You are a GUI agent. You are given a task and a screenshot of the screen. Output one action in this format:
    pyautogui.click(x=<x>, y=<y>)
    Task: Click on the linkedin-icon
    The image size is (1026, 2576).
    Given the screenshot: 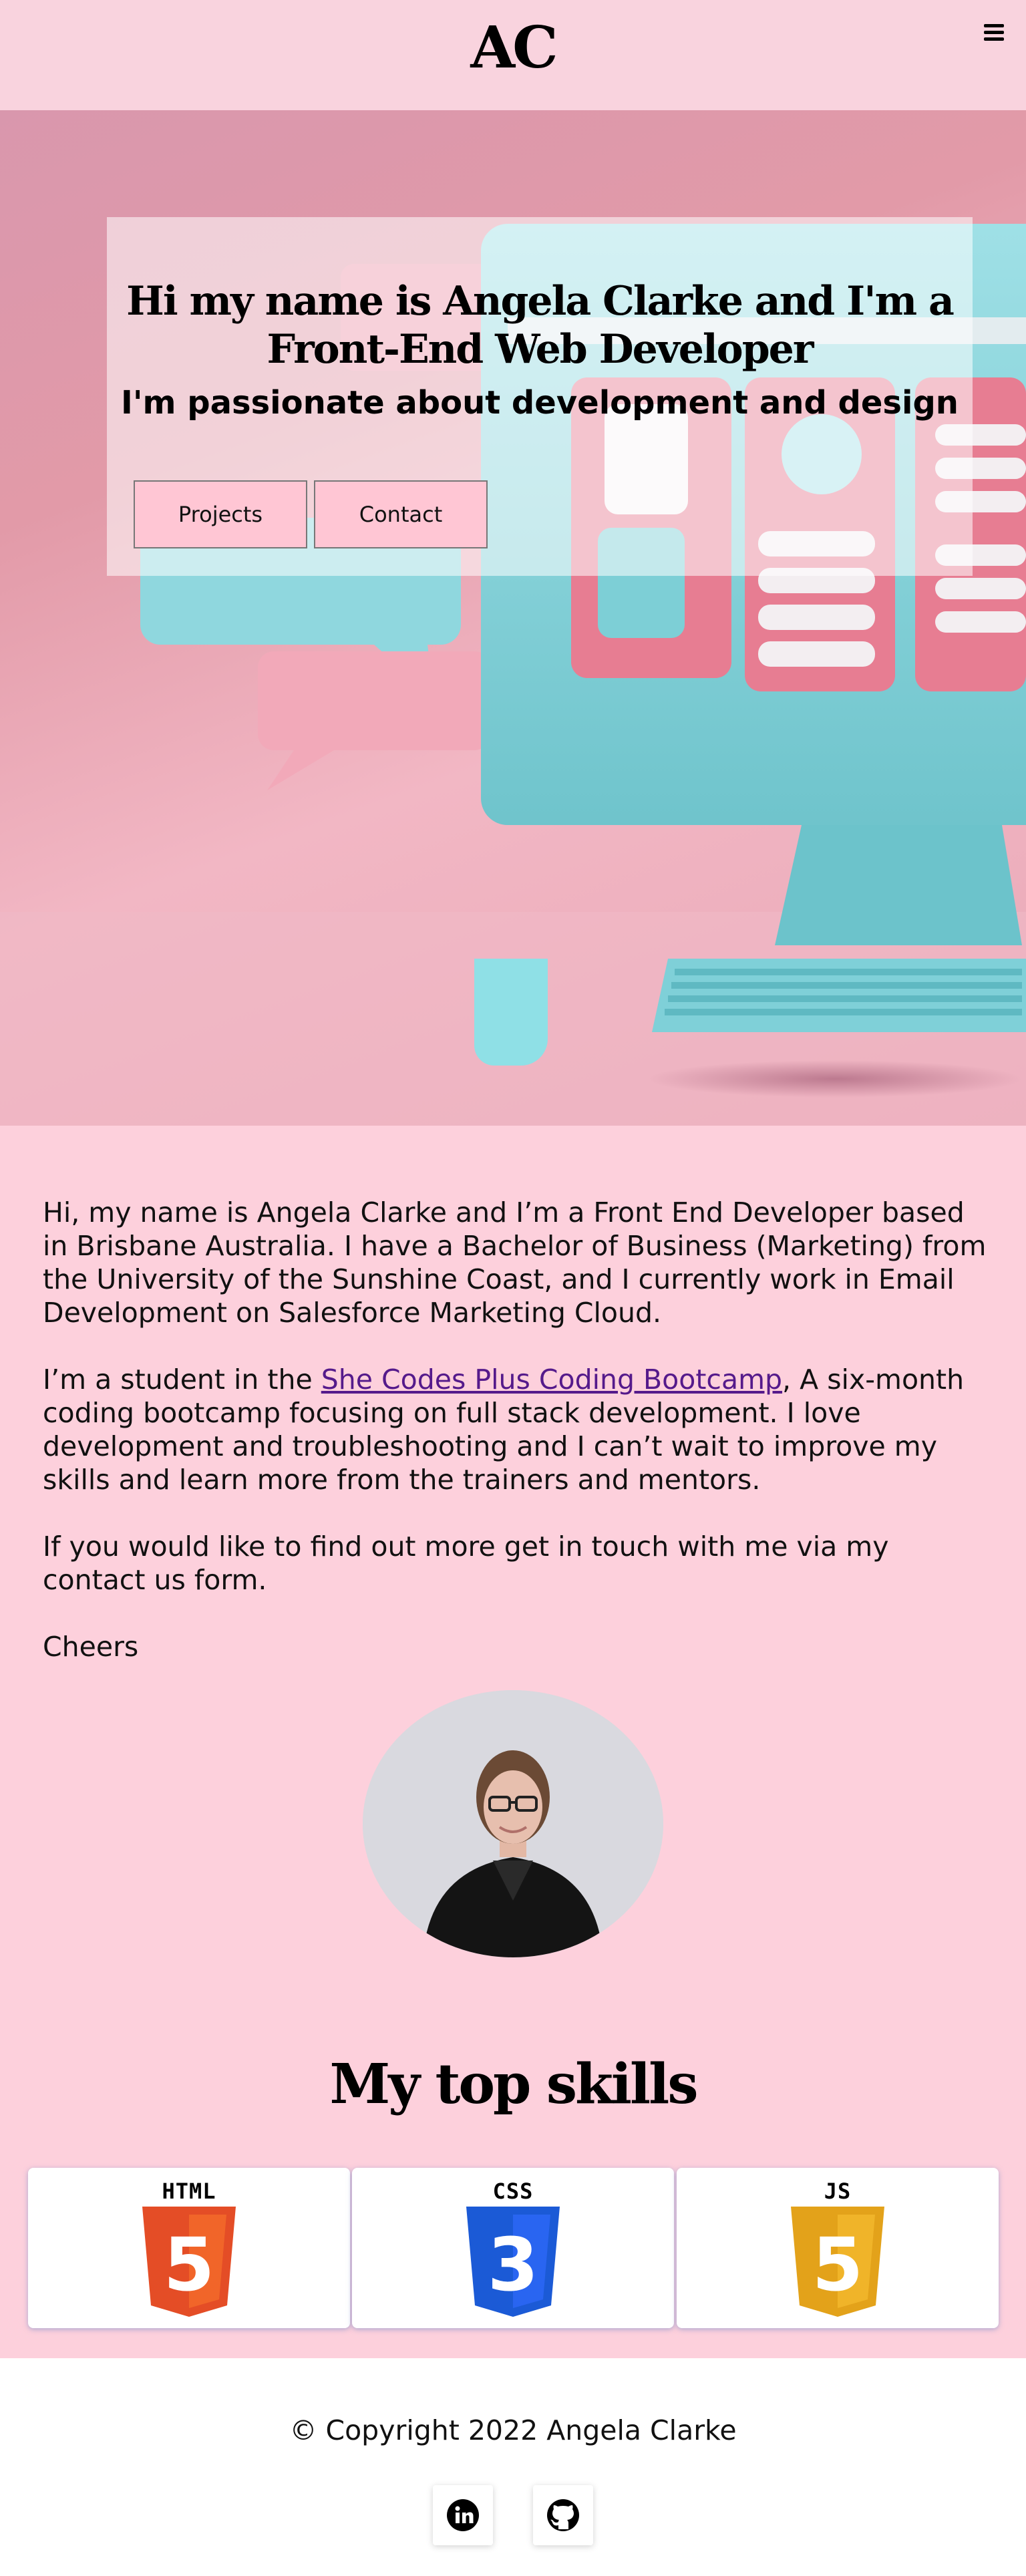 What is the action you would take?
    pyautogui.click(x=463, y=2515)
    